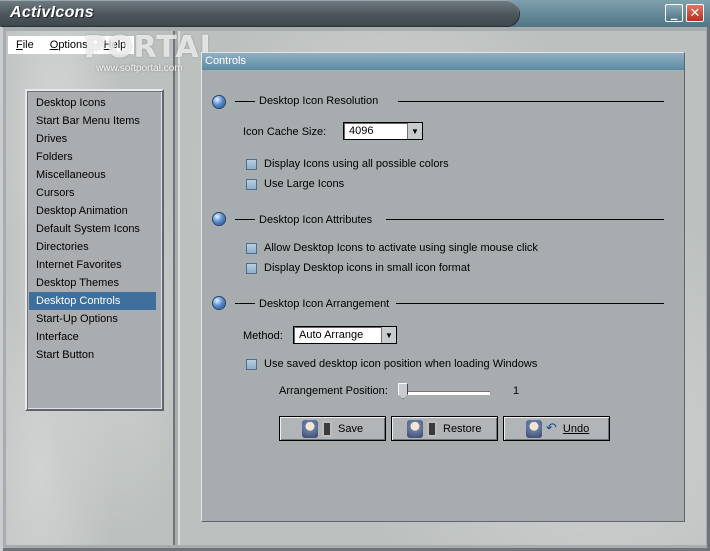 Image resolution: width=710 pixels, height=551 pixels. Describe the element at coordinates (285, 132) in the screenshot. I see `icon-cache-size-label: Icon Cache Size:` at that location.